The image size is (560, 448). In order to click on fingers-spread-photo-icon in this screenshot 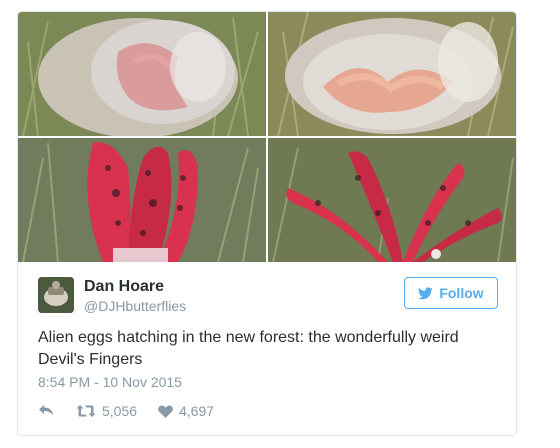, I will do `click(392, 200)`.